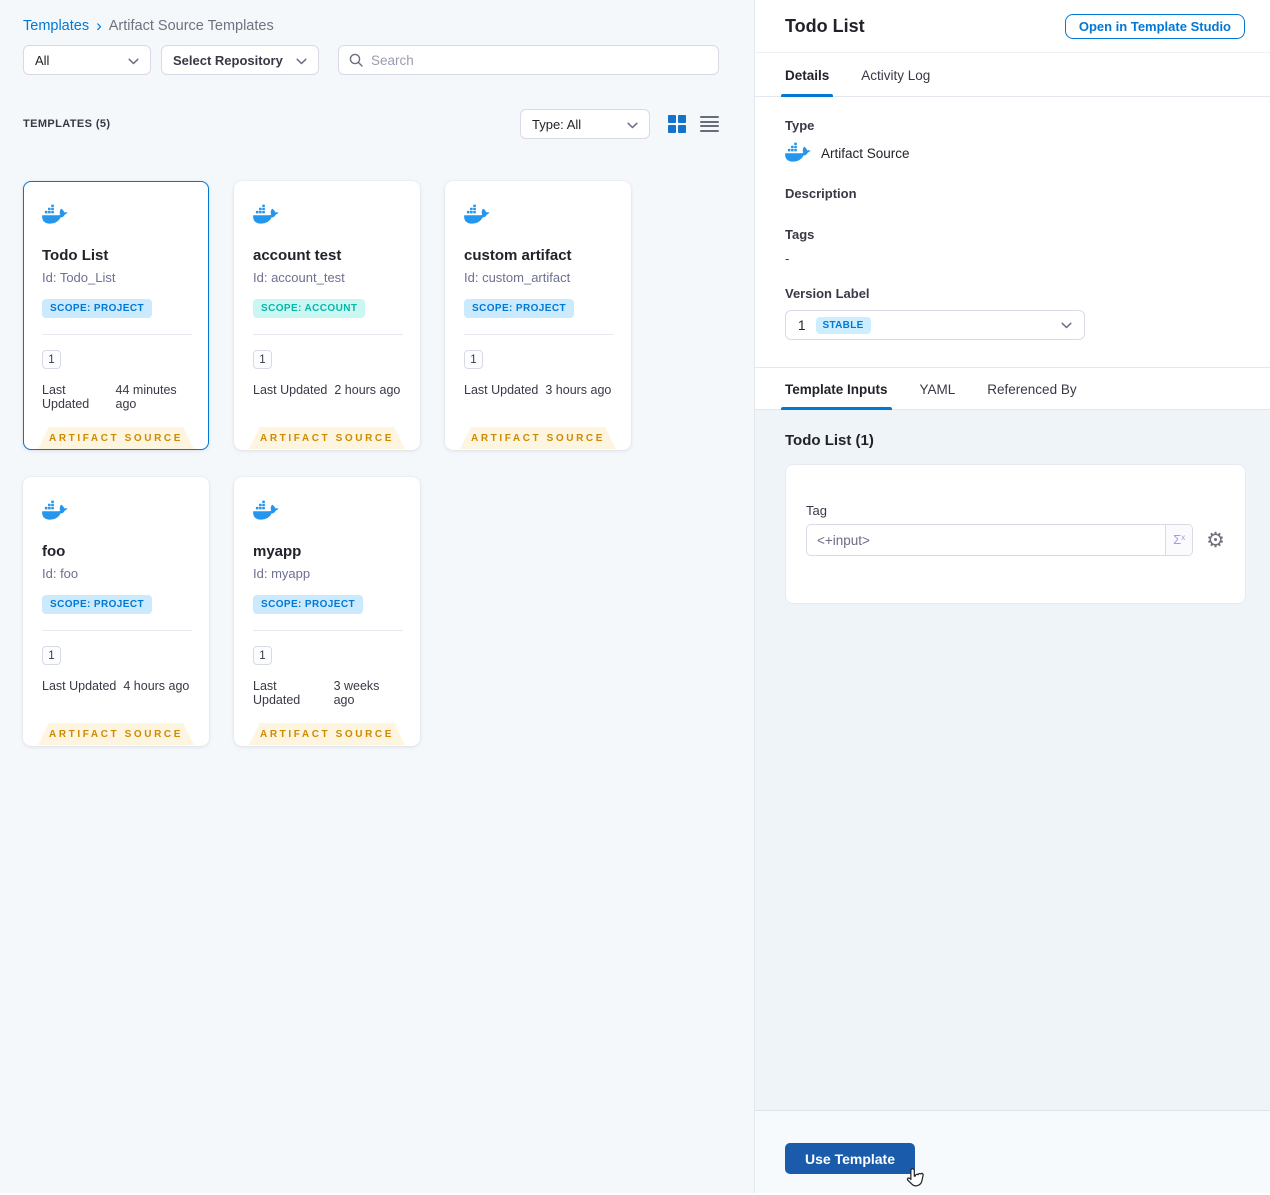 The height and width of the screenshot is (1195, 1270). Describe the element at coordinates (75, 255) in the screenshot. I see `template-card-title: Todo List` at that location.